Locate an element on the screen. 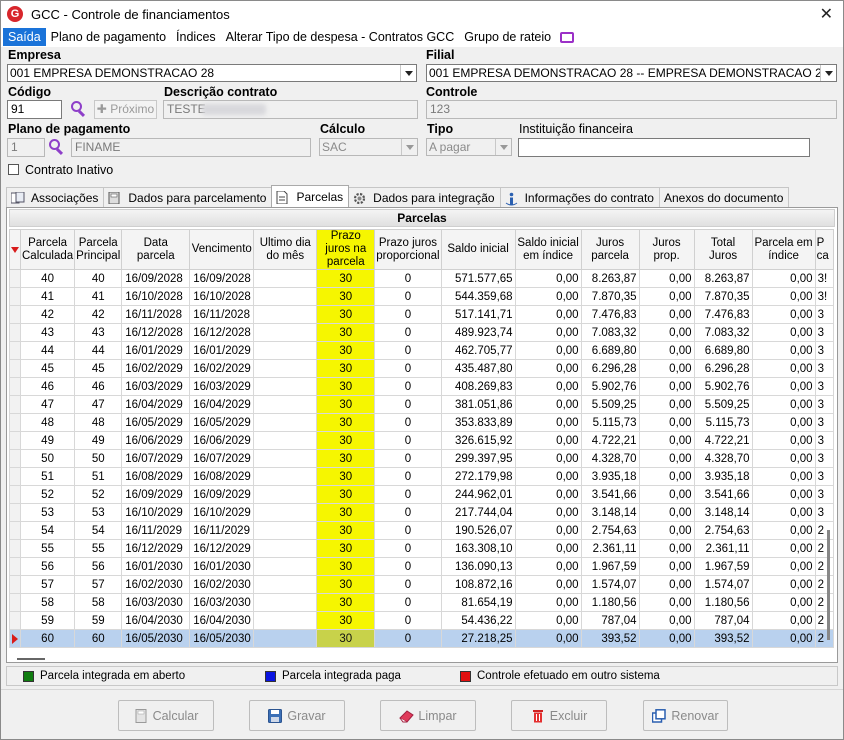 The height and width of the screenshot is (740, 844). cell-juros-parcela: 1.180,56 is located at coordinates (610, 602).